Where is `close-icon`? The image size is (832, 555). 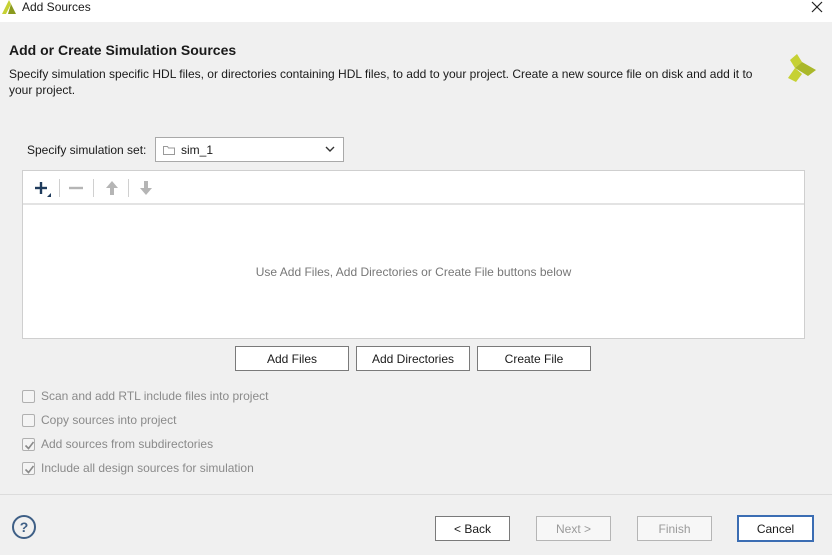 close-icon is located at coordinates (817, 7).